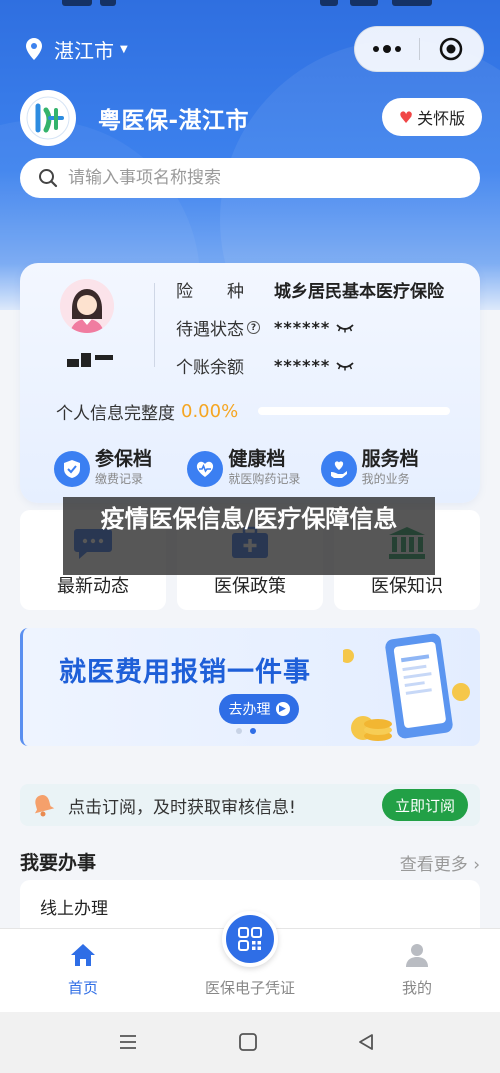 This screenshot has width=500, height=1073. What do you see at coordinates (119, 479) in the screenshot?
I see `shortcut-subtitle: 缴费记录` at bounding box center [119, 479].